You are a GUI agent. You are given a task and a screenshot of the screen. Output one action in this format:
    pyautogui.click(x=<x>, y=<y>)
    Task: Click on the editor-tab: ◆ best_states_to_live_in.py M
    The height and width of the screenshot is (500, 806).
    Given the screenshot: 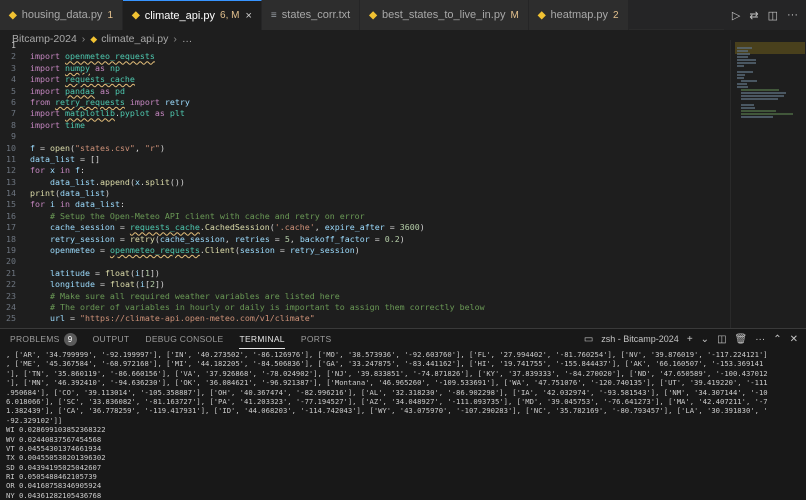 What is the action you would take?
    pyautogui.click(x=444, y=15)
    